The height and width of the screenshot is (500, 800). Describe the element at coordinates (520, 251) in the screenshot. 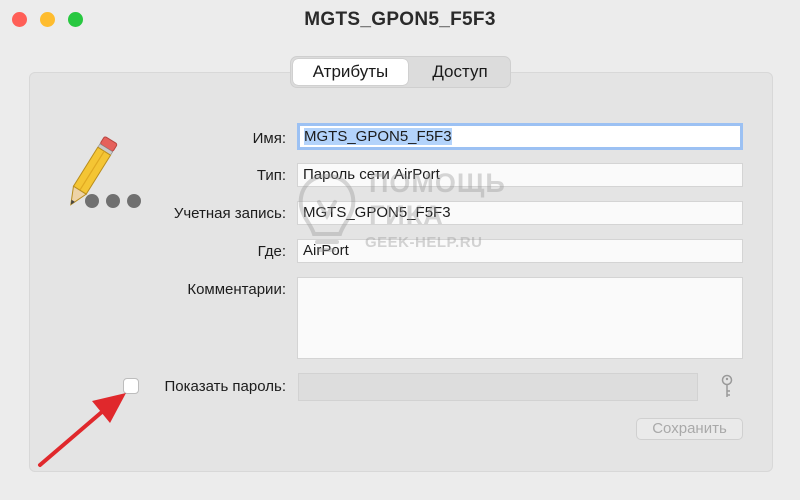

I see `where-field: AirPort` at that location.